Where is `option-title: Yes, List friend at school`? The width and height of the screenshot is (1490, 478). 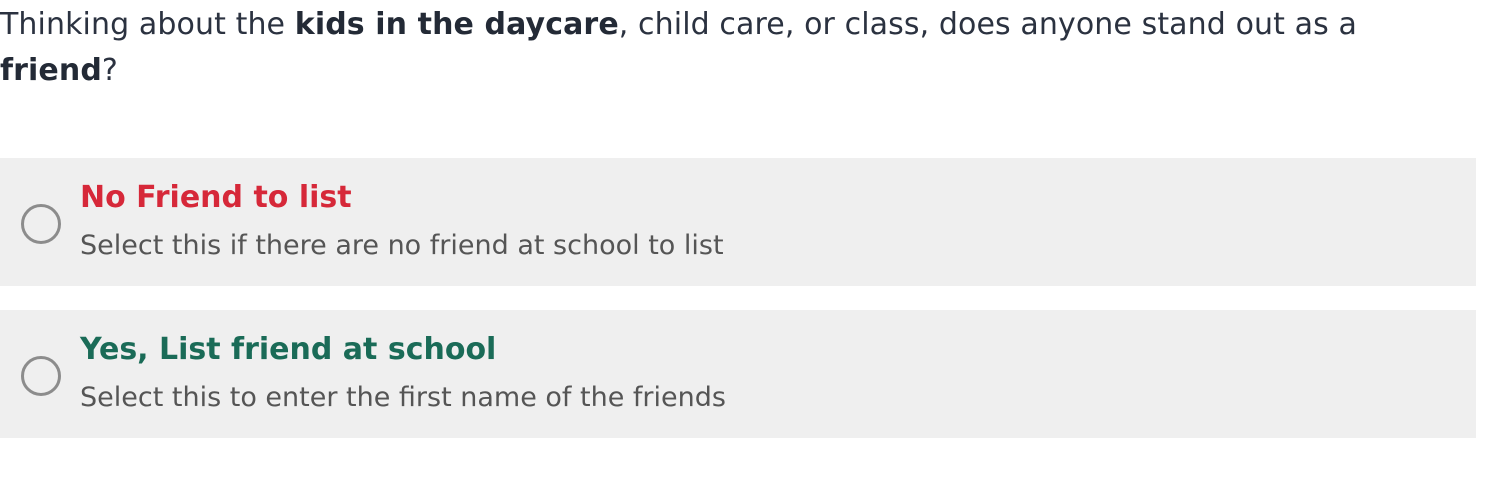
option-title: Yes, List friend at school is located at coordinates (288, 349).